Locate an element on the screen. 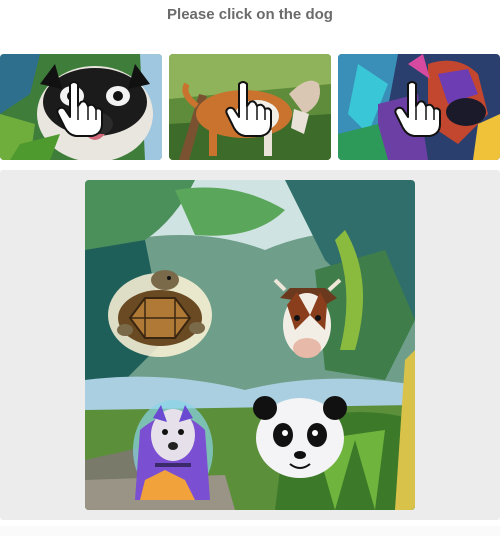  thumbnail-colorful-dog is located at coordinates (419, 107).